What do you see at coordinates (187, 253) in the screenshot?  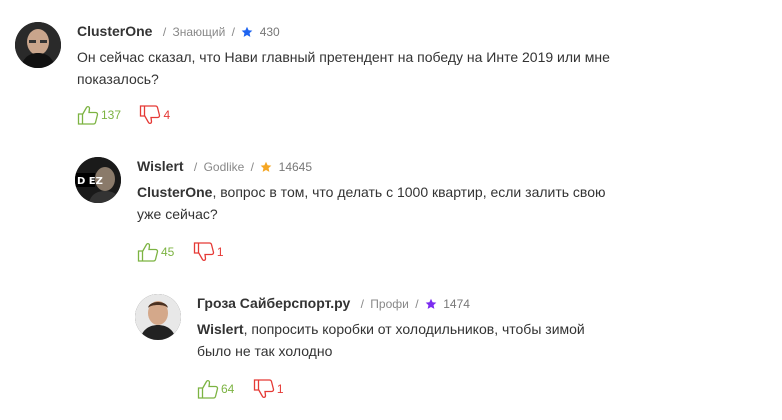 I see `vote-bar: 45 1` at bounding box center [187, 253].